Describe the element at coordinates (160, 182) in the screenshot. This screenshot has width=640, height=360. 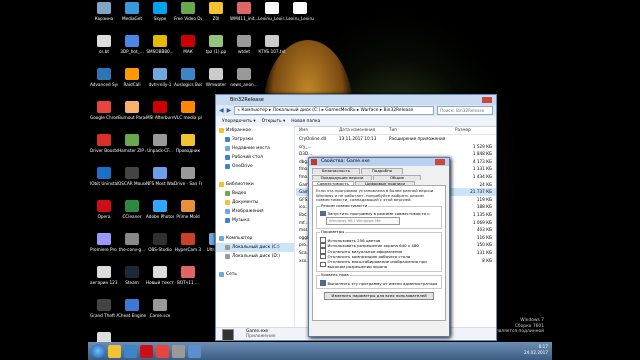
I see `desktop-icon: NFS Most Wanted` at that location.